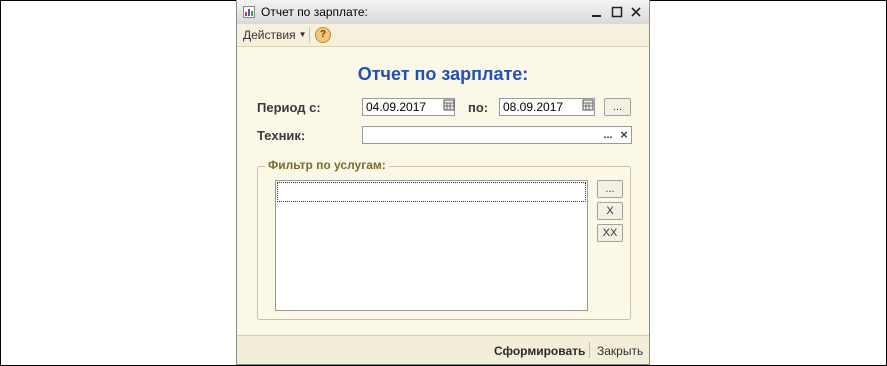 Image resolution: width=887 pixels, height=366 pixels. Describe the element at coordinates (431, 192) in the screenshot. I see `list-item` at that location.